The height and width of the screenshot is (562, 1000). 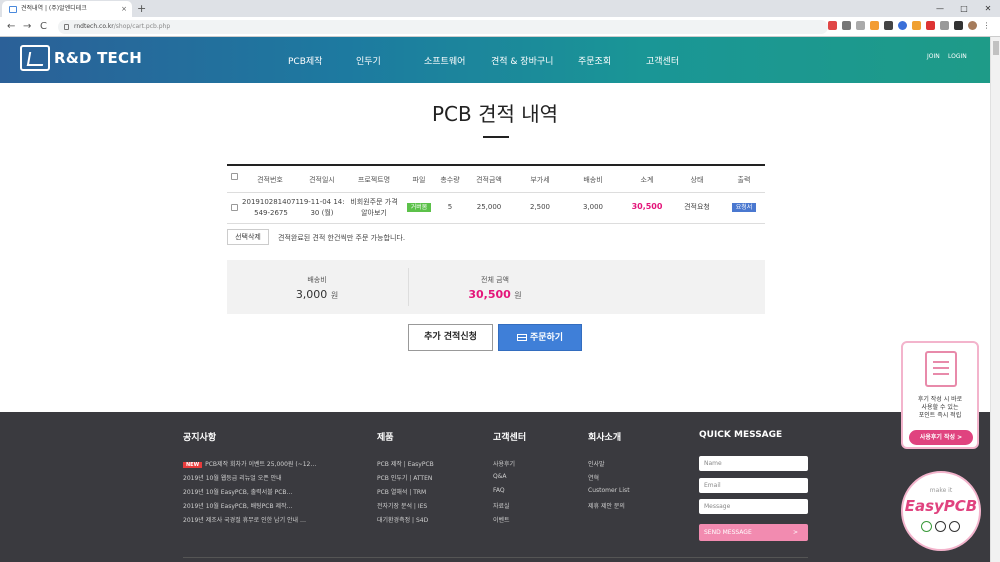 What do you see at coordinates (972, 25) in the screenshot?
I see `profile-avatar` at bounding box center [972, 25].